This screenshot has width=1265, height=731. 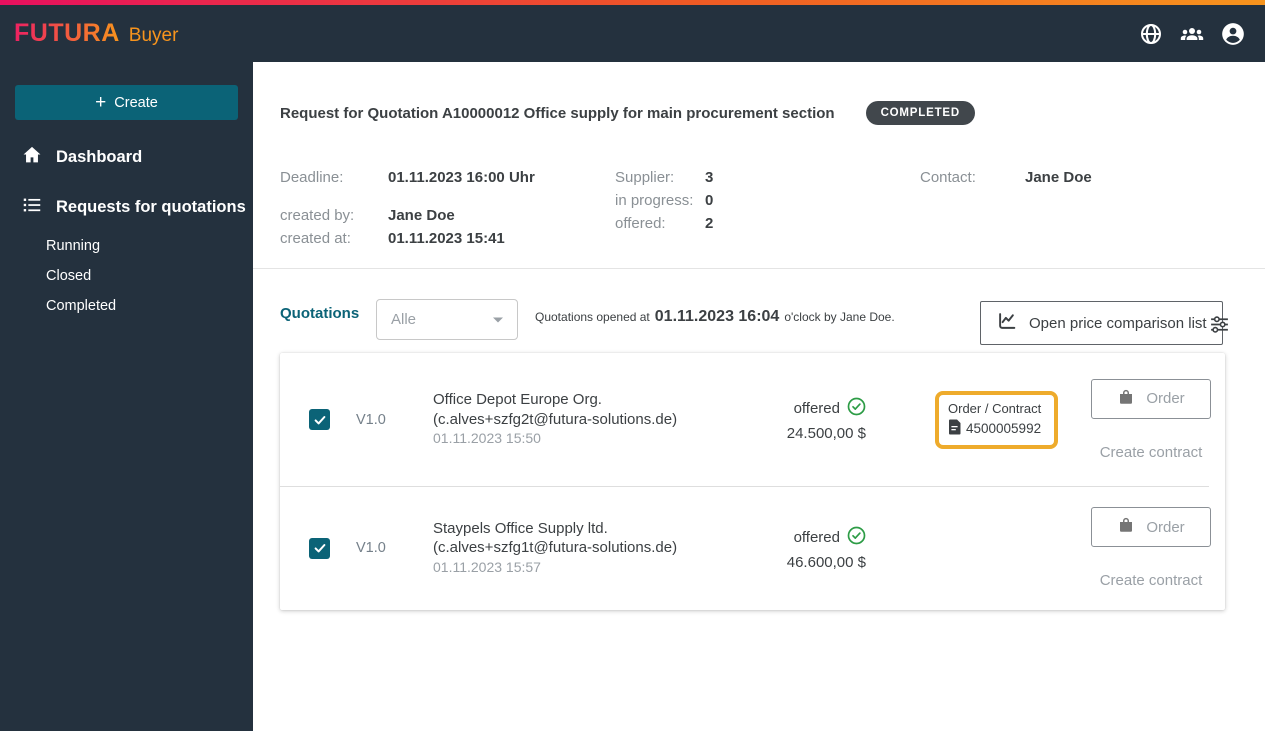 I want to click on document-icon, so click(x=955, y=428).